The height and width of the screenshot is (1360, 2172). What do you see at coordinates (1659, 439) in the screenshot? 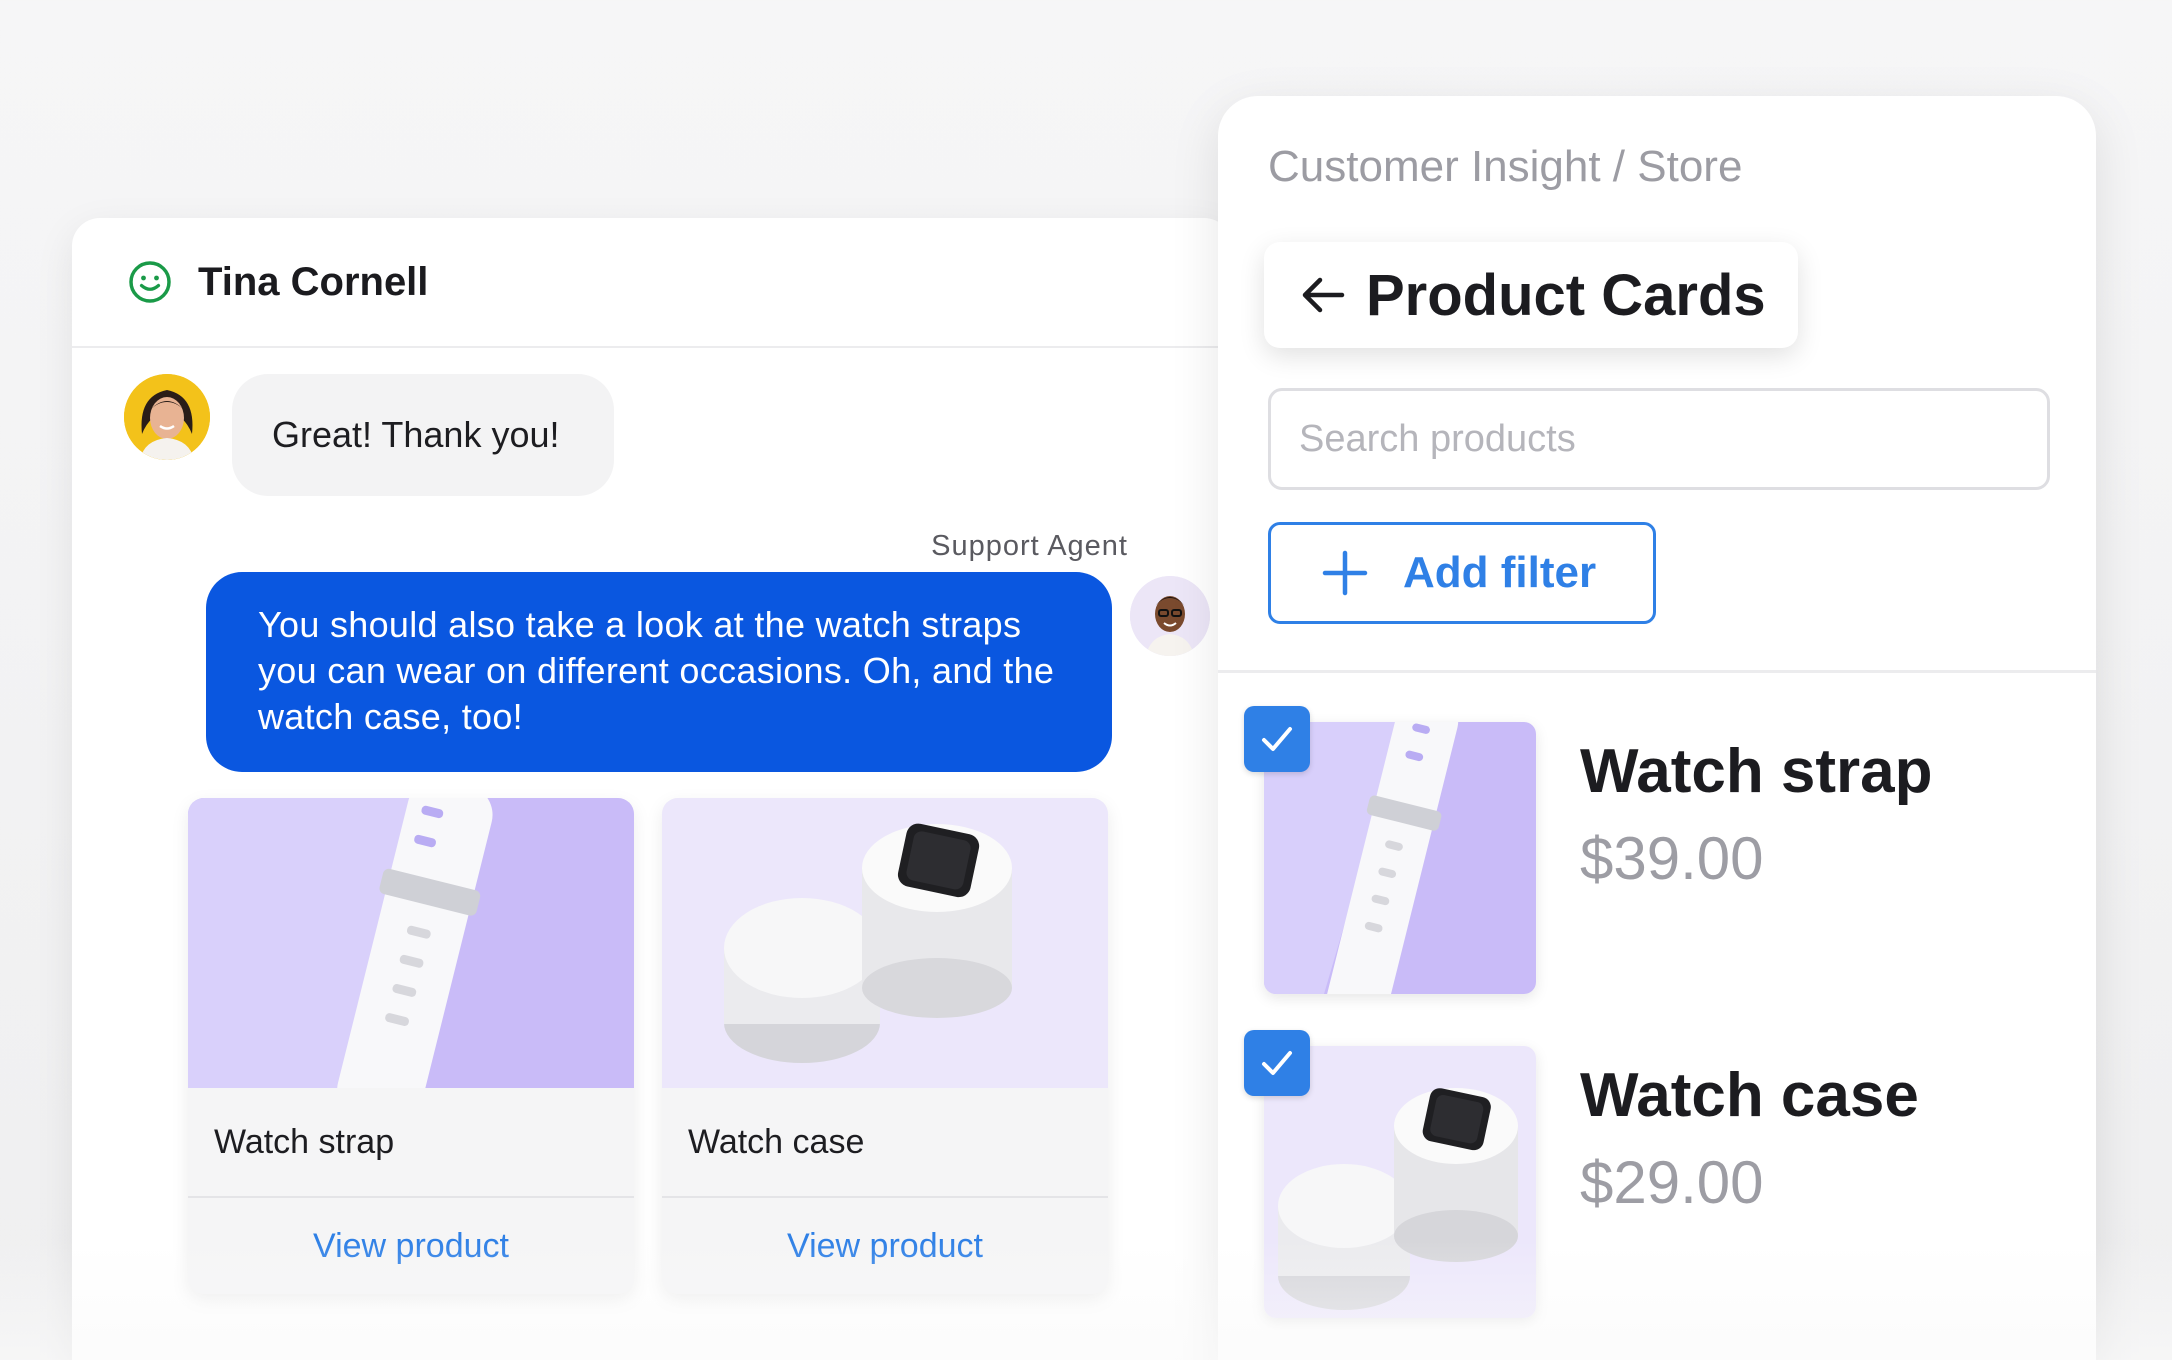
I see `search-input` at bounding box center [1659, 439].